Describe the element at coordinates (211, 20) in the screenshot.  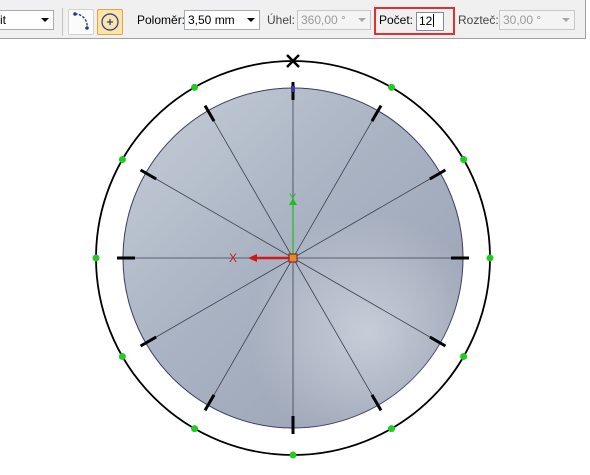
I see `radius-value: 3,50 mm` at that location.